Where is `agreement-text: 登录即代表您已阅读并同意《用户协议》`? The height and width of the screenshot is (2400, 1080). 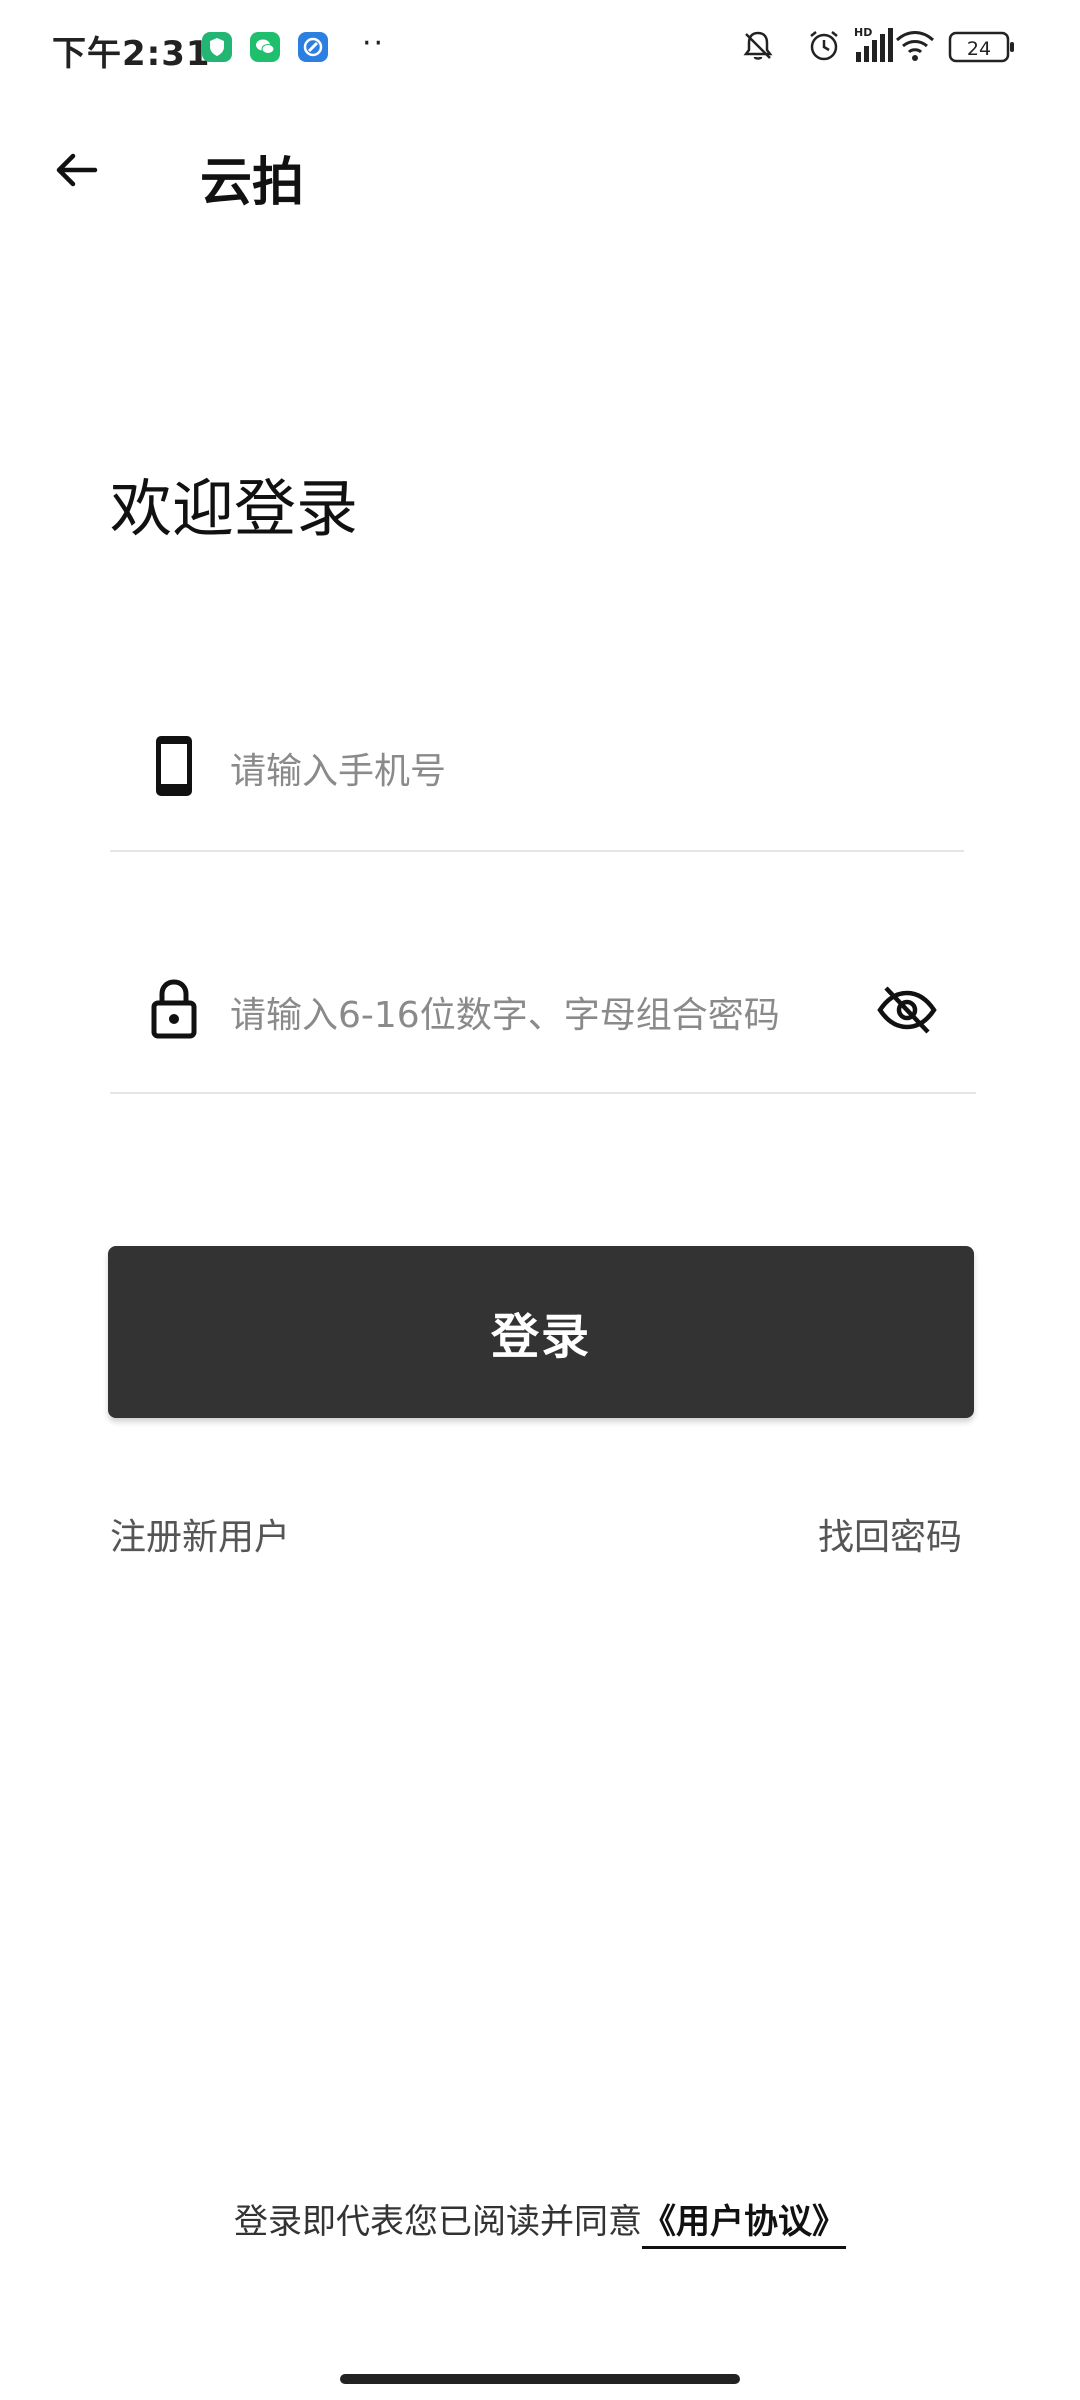
agreement-text: 登录即代表您已阅读并同意《用户协议》 is located at coordinates (540, 2221).